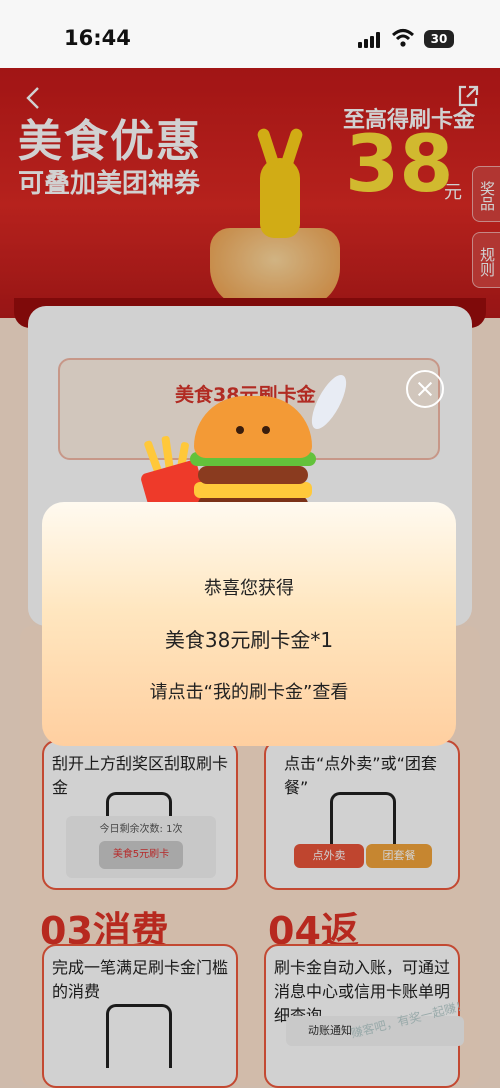 The image size is (500, 1088). I want to click on congrats-text: 恭喜您获得, so click(249, 588).